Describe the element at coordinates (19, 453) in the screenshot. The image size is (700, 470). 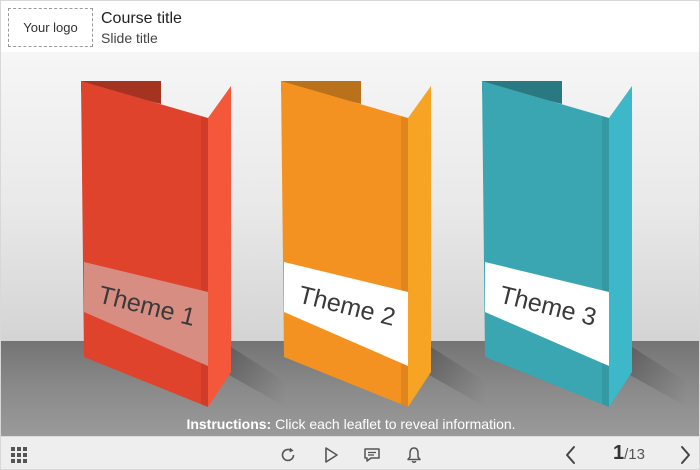
I see `grid-menu-icon` at that location.